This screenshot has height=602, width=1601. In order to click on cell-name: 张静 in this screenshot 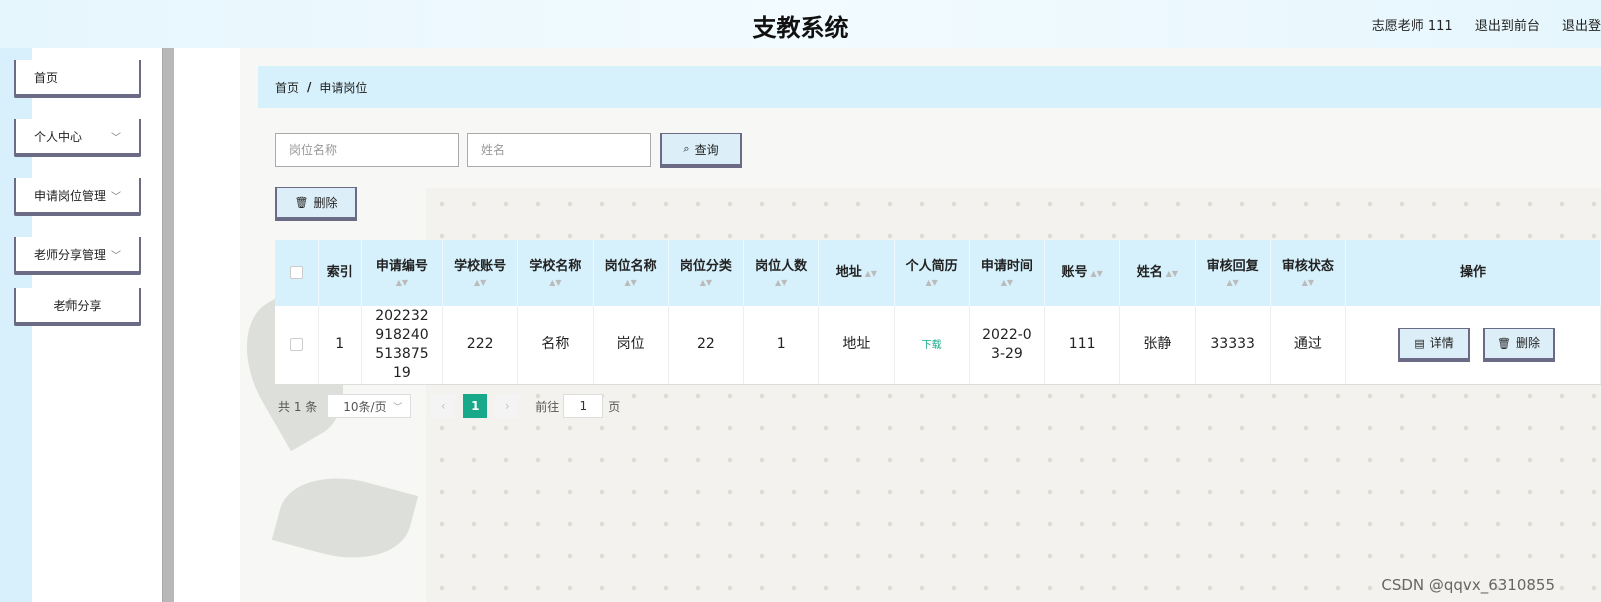, I will do `click(1157, 345)`.